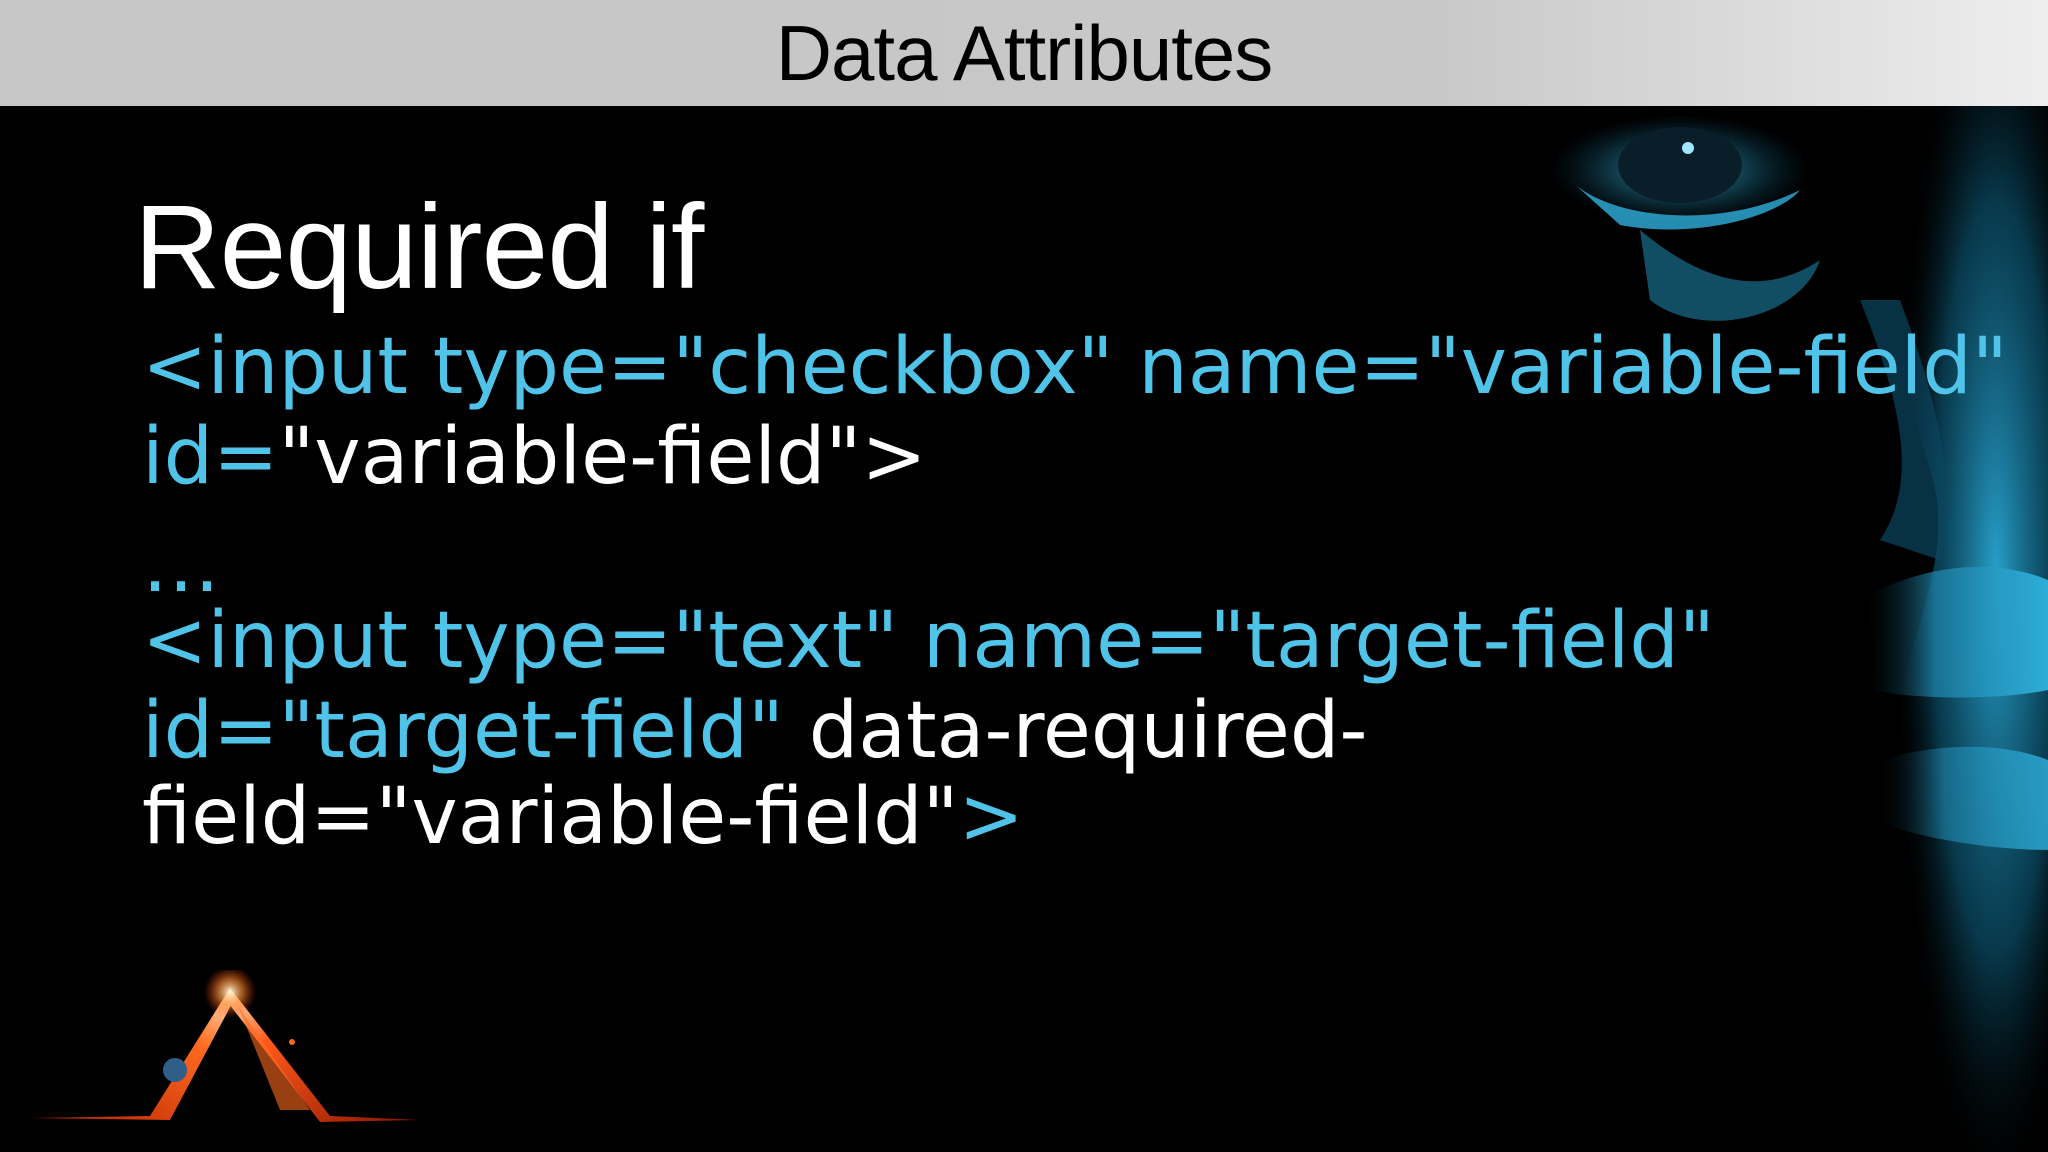 Image resolution: width=2048 pixels, height=1152 pixels. What do you see at coordinates (928, 641) in the screenshot?
I see `code-line-text-input: <input type="text" name="target-field"` at bounding box center [928, 641].